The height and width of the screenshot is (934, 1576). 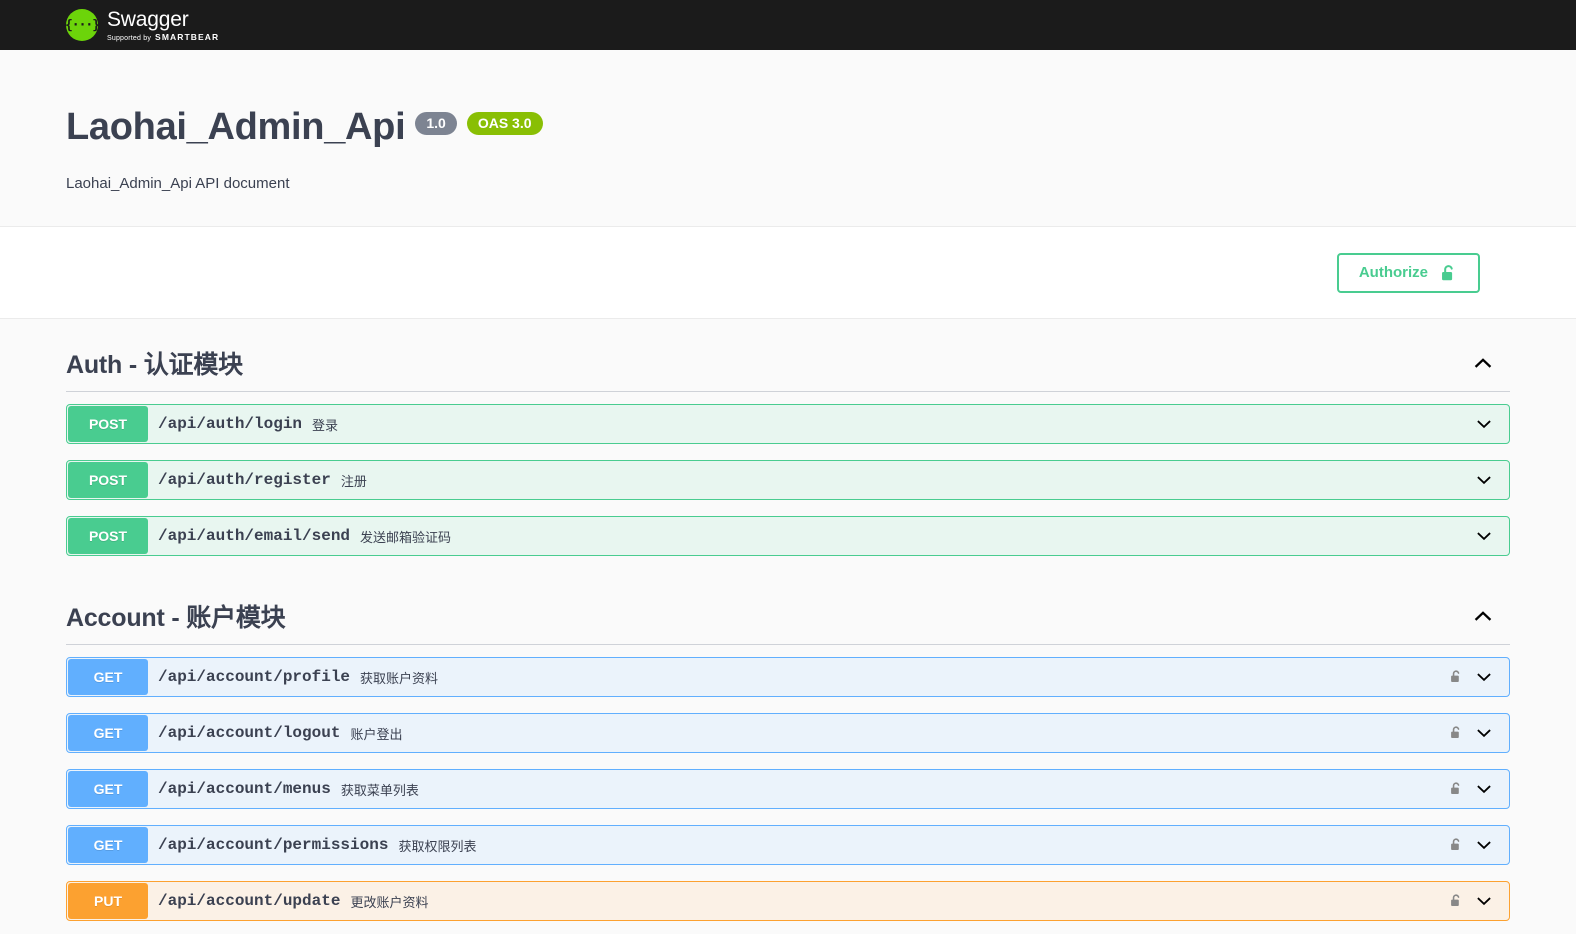 I want to click on brand-name: Swagger, so click(x=148, y=19).